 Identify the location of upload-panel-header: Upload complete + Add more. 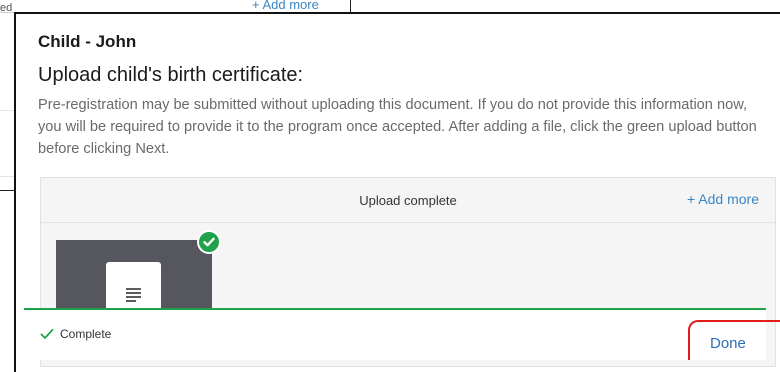
(408, 200).